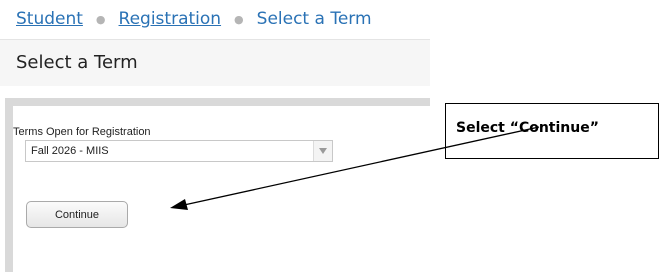 This screenshot has width=659, height=272. What do you see at coordinates (77, 62) in the screenshot?
I see `page-title: Select a Term` at bounding box center [77, 62].